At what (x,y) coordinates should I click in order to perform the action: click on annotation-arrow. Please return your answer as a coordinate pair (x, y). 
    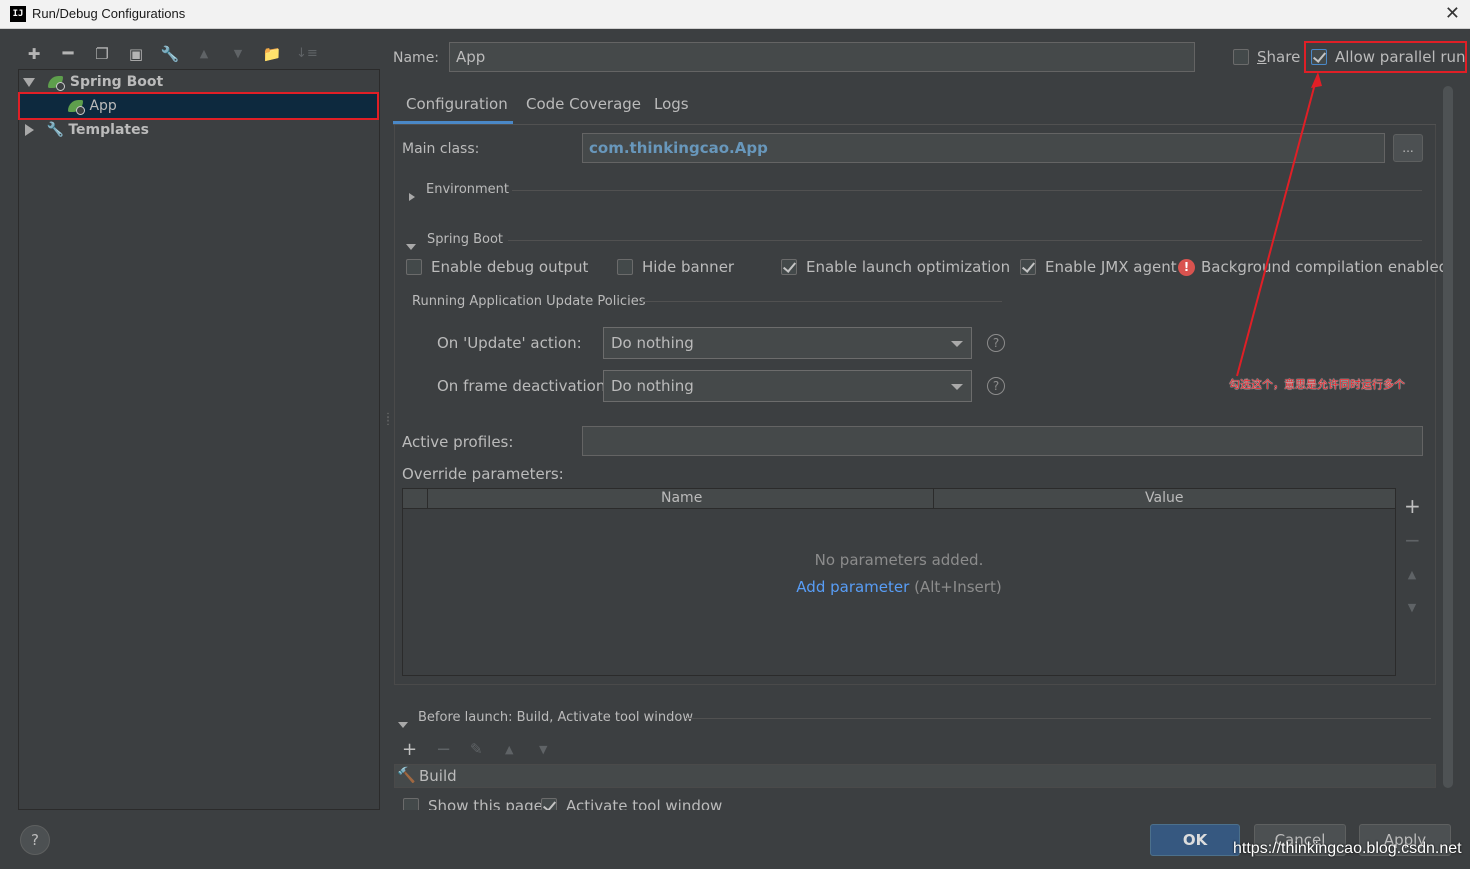
    Looking at the image, I should click on (1279, 224).